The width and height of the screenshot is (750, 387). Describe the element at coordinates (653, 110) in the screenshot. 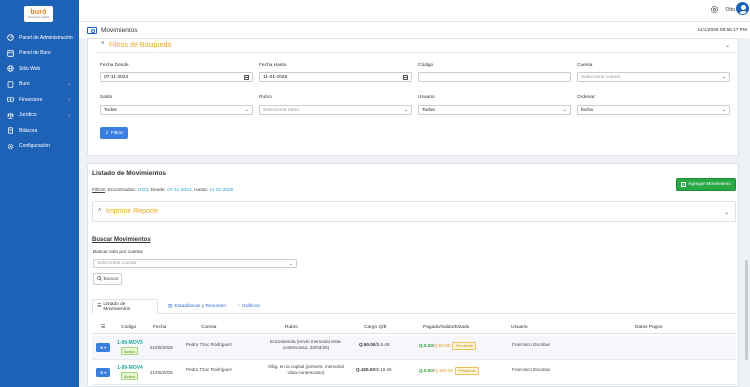

I see `ordenar-select: fecha ⌄` at that location.